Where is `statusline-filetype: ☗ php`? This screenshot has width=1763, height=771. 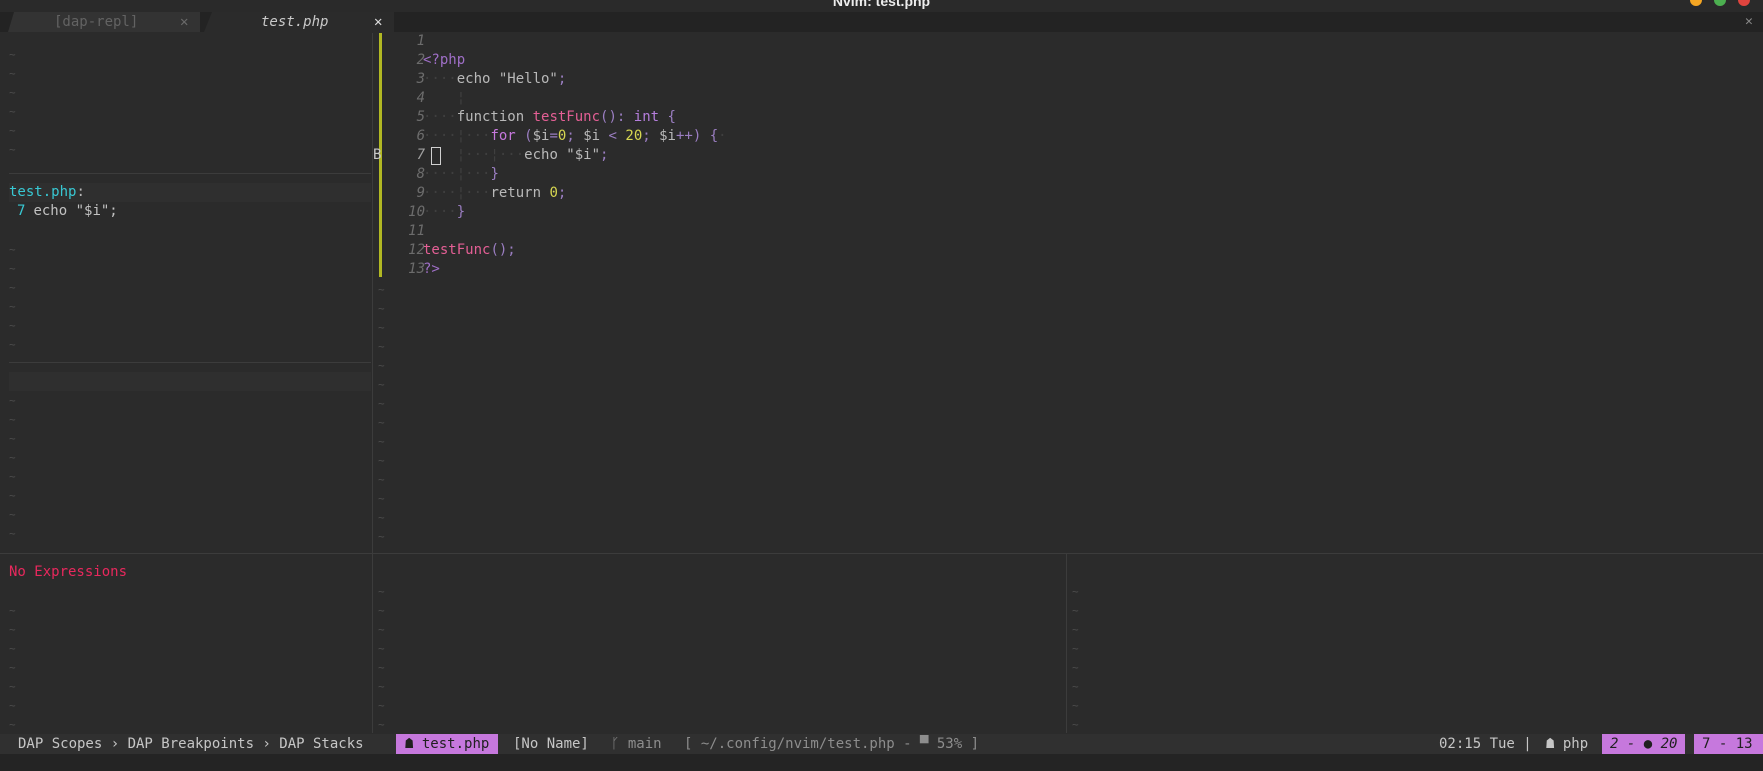 statusline-filetype: ☗ php is located at coordinates (1567, 744).